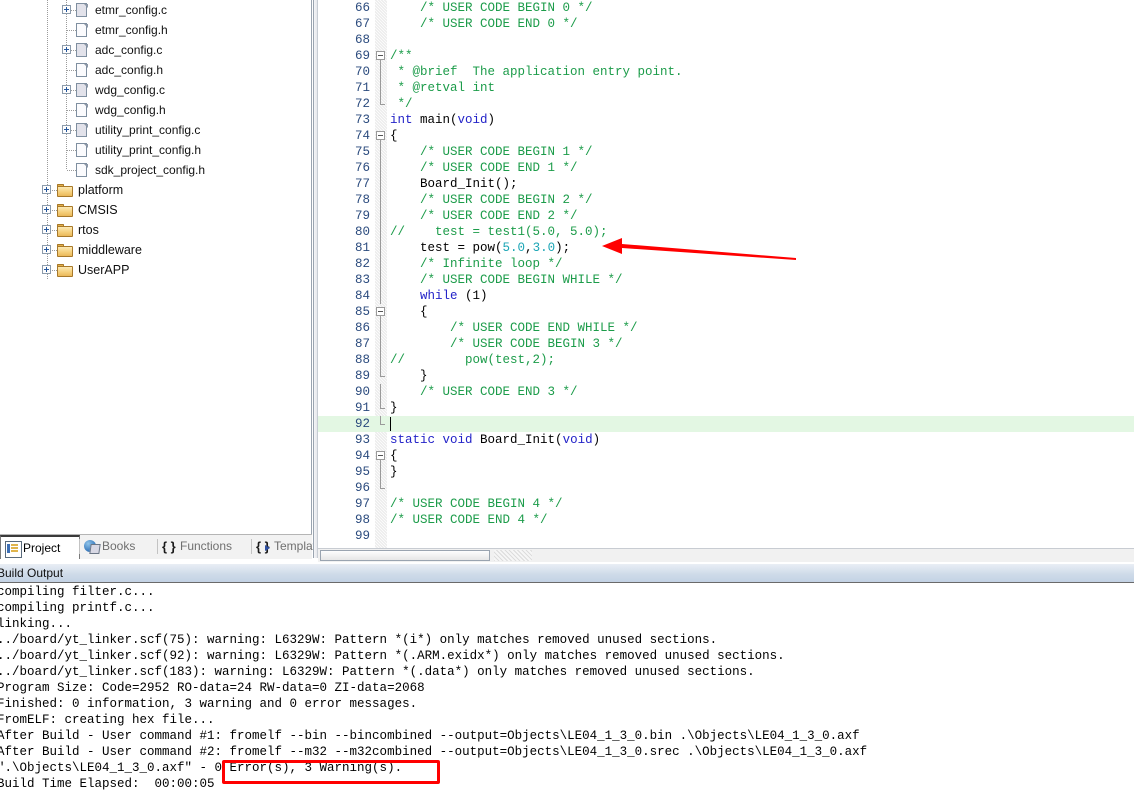 The height and width of the screenshot is (804, 1134). Describe the element at coordinates (491, 8) in the screenshot. I see `code-line-text: /* USER CODE BEGIN 0 */` at that location.